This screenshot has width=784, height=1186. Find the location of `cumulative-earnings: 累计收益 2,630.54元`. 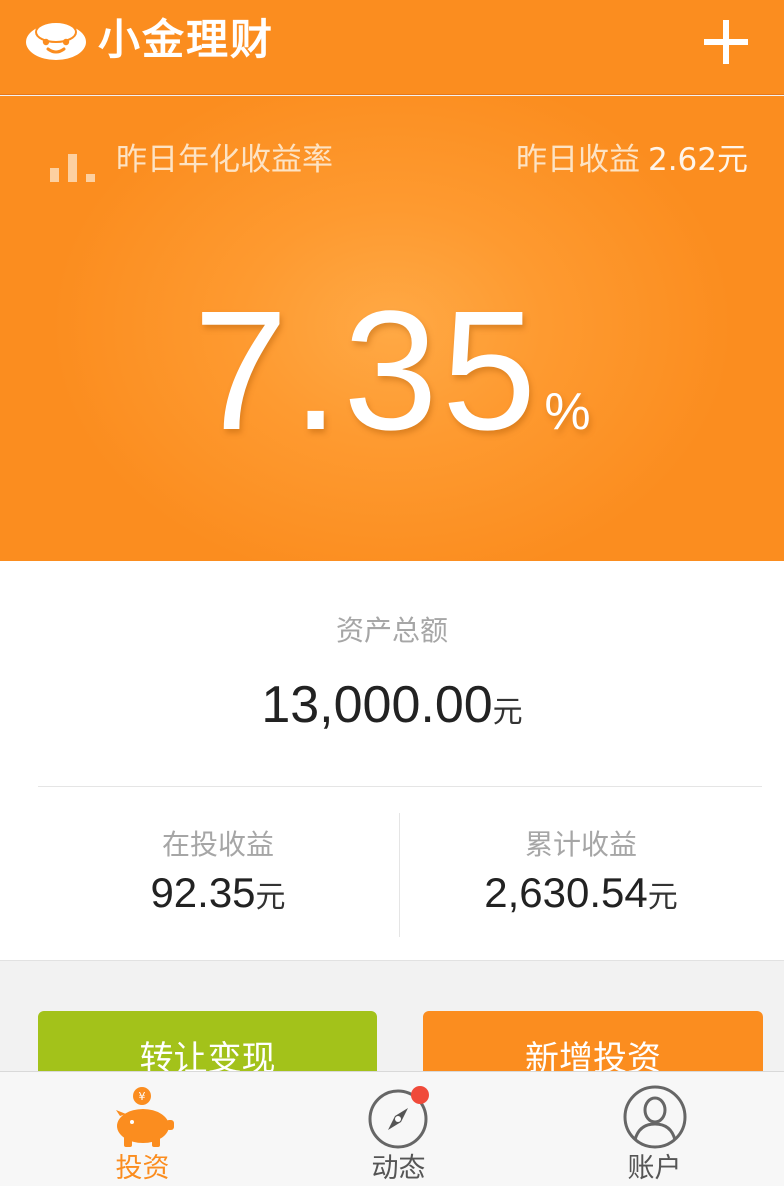

cumulative-earnings: 累计收益 2,630.54元 is located at coordinates (581, 873).